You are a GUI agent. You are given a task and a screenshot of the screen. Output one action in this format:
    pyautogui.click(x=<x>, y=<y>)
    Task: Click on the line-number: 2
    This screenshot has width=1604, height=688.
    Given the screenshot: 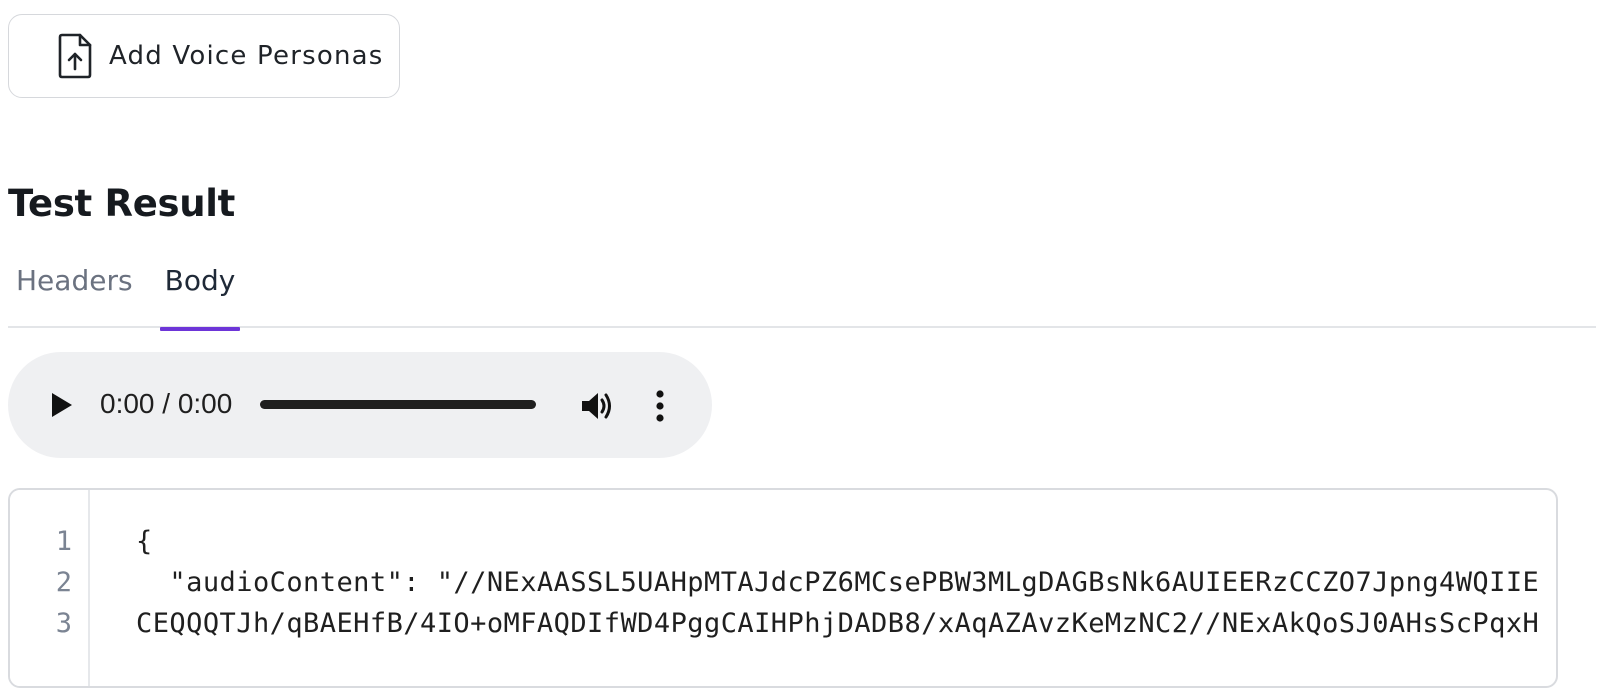 What is the action you would take?
    pyautogui.click(x=63, y=582)
    